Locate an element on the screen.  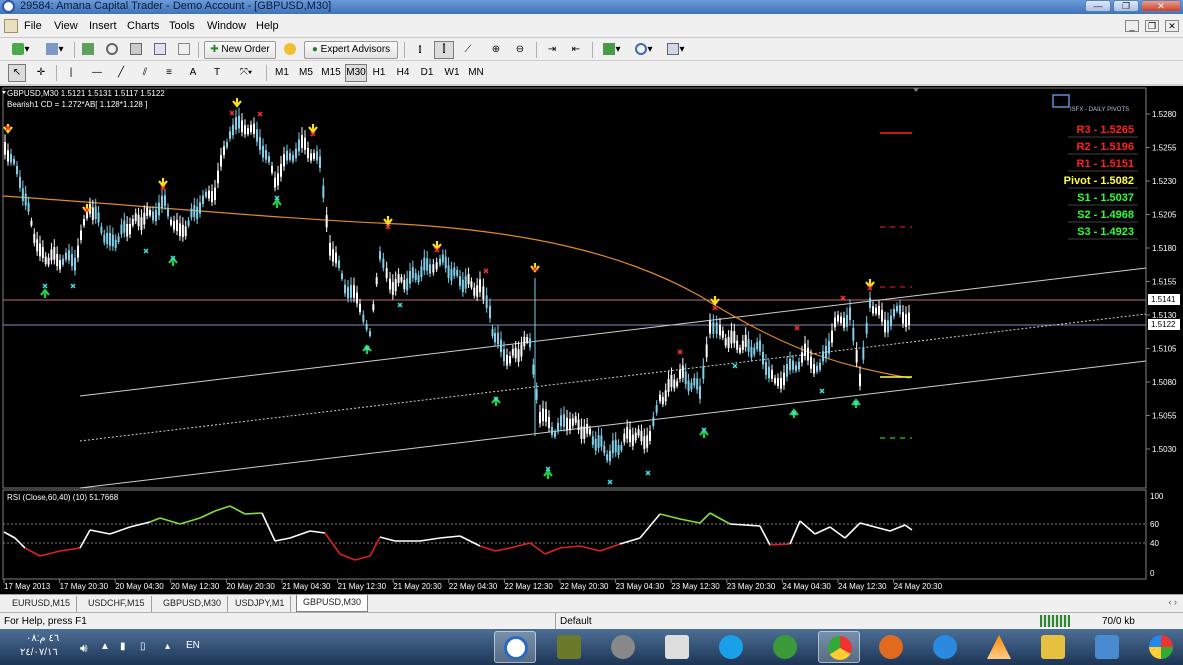
pivot-row-0: R3 - 1.5265 is located at coordinates (1105, 130).